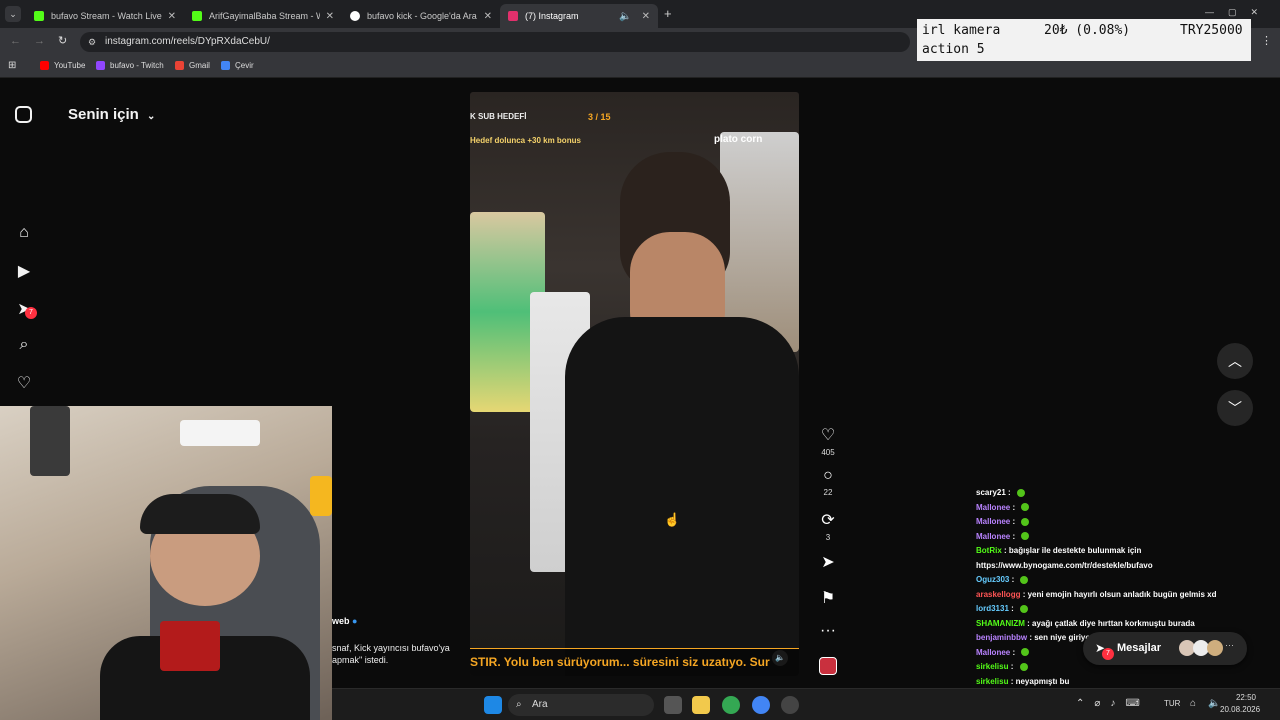 This screenshot has height=720, width=1280. I want to click on network-icon: ⌂, so click(1193, 703).